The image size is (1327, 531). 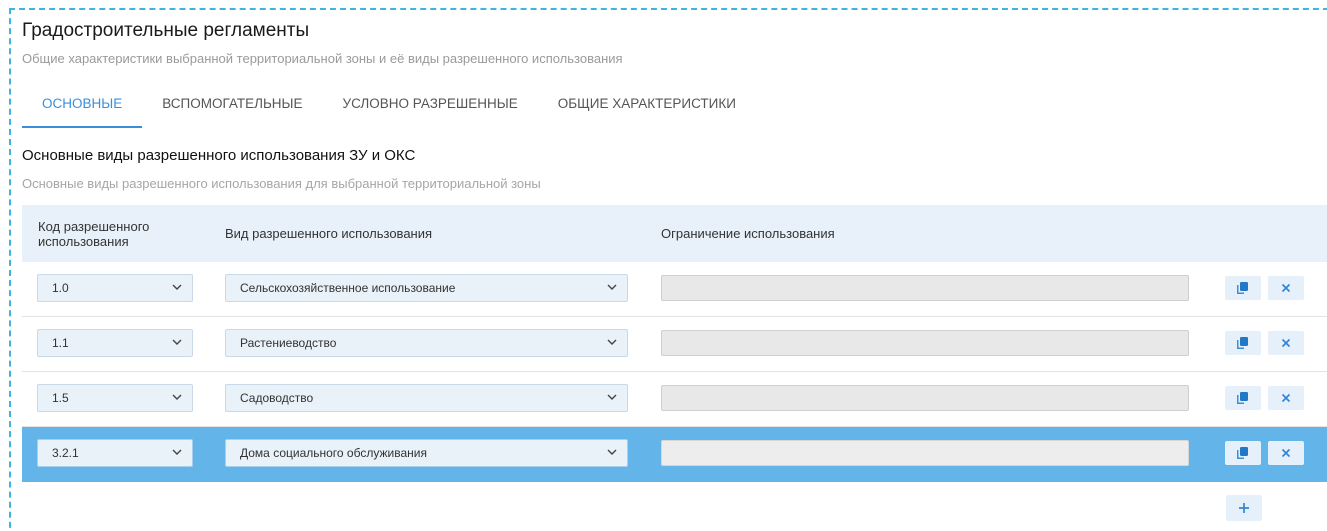 What do you see at coordinates (94, 233) in the screenshot?
I see `column-header-code: Код разрешенного использования` at bounding box center [94, 233].